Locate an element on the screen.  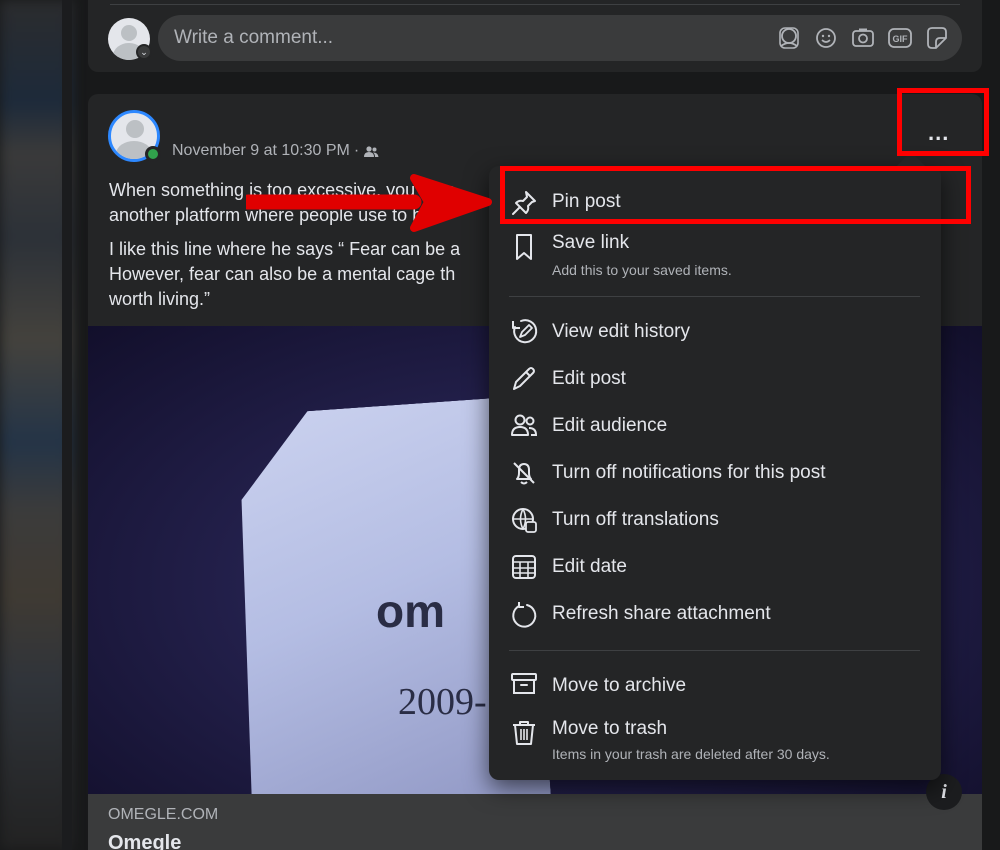
comment-input is located at coordinates (454, 38).